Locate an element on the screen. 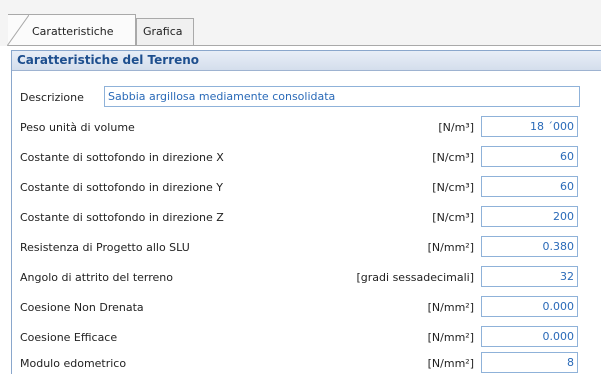 This screenshot has width=601, height=374. property-label: Resistenza di Progetto allo SLU is located at coordinates (105, 247).